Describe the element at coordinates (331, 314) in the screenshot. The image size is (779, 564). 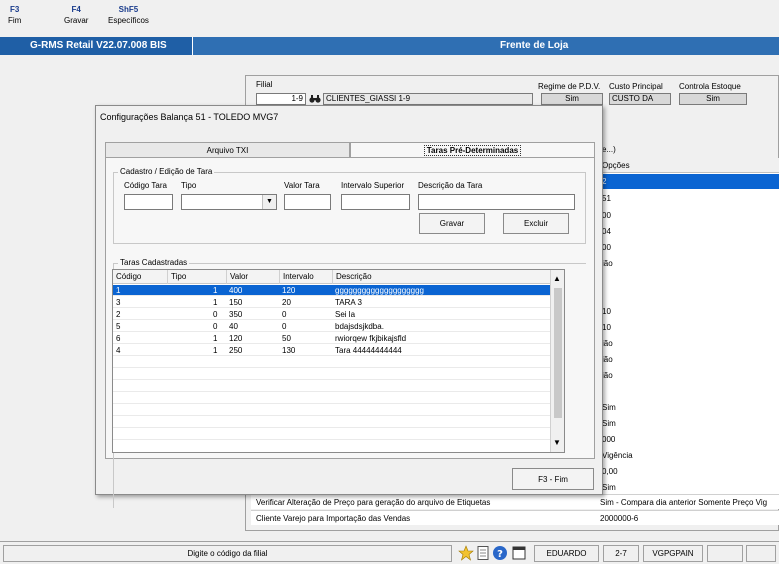
I see `table-row: 2 0 350 0 Sei la` at that location.